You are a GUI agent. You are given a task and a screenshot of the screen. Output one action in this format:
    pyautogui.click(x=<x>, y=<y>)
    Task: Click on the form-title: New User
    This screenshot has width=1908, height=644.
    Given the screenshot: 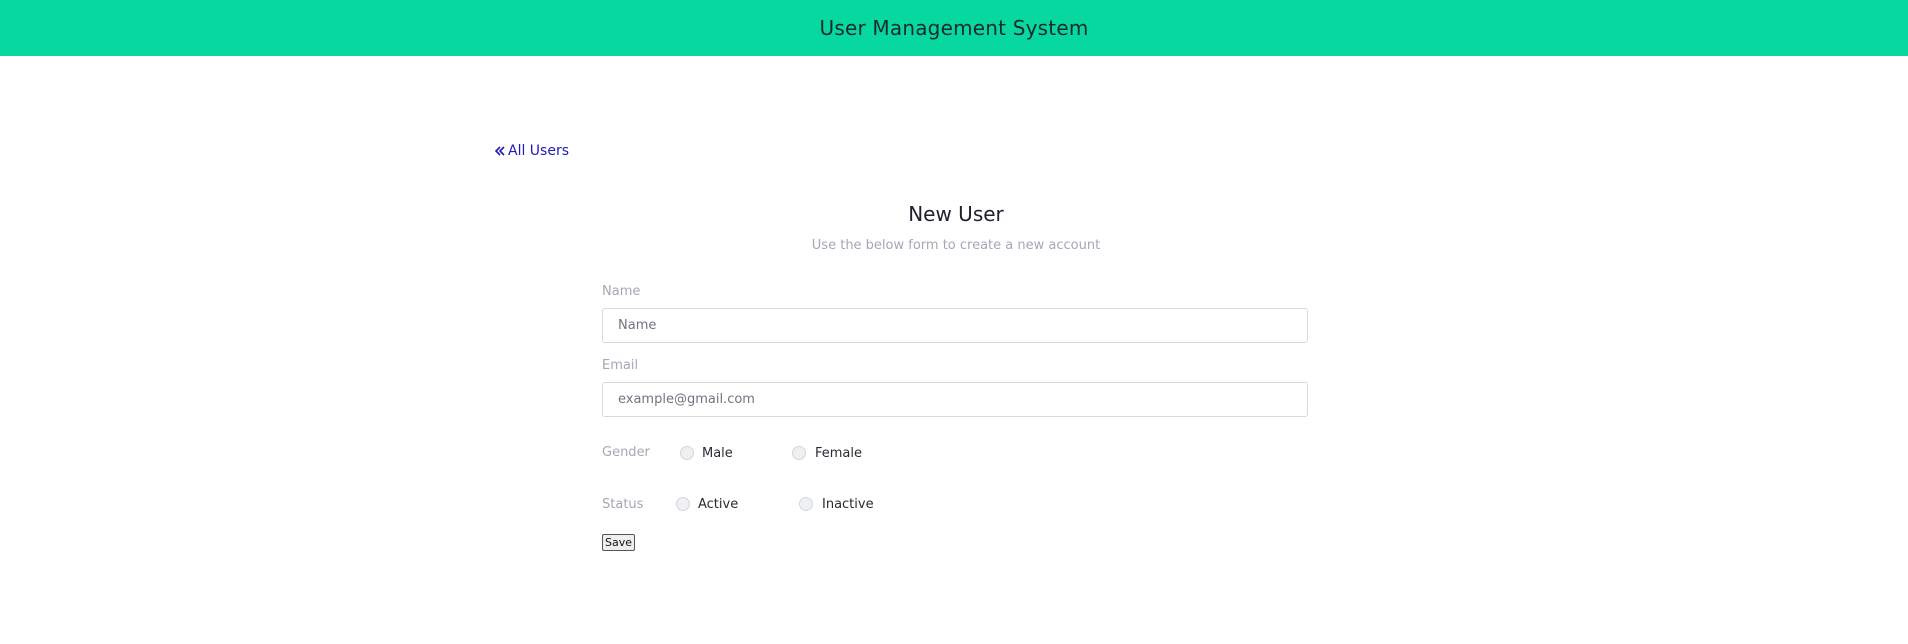 What is the action you would take?
    pyautogui.click(x=956, y=214)
    